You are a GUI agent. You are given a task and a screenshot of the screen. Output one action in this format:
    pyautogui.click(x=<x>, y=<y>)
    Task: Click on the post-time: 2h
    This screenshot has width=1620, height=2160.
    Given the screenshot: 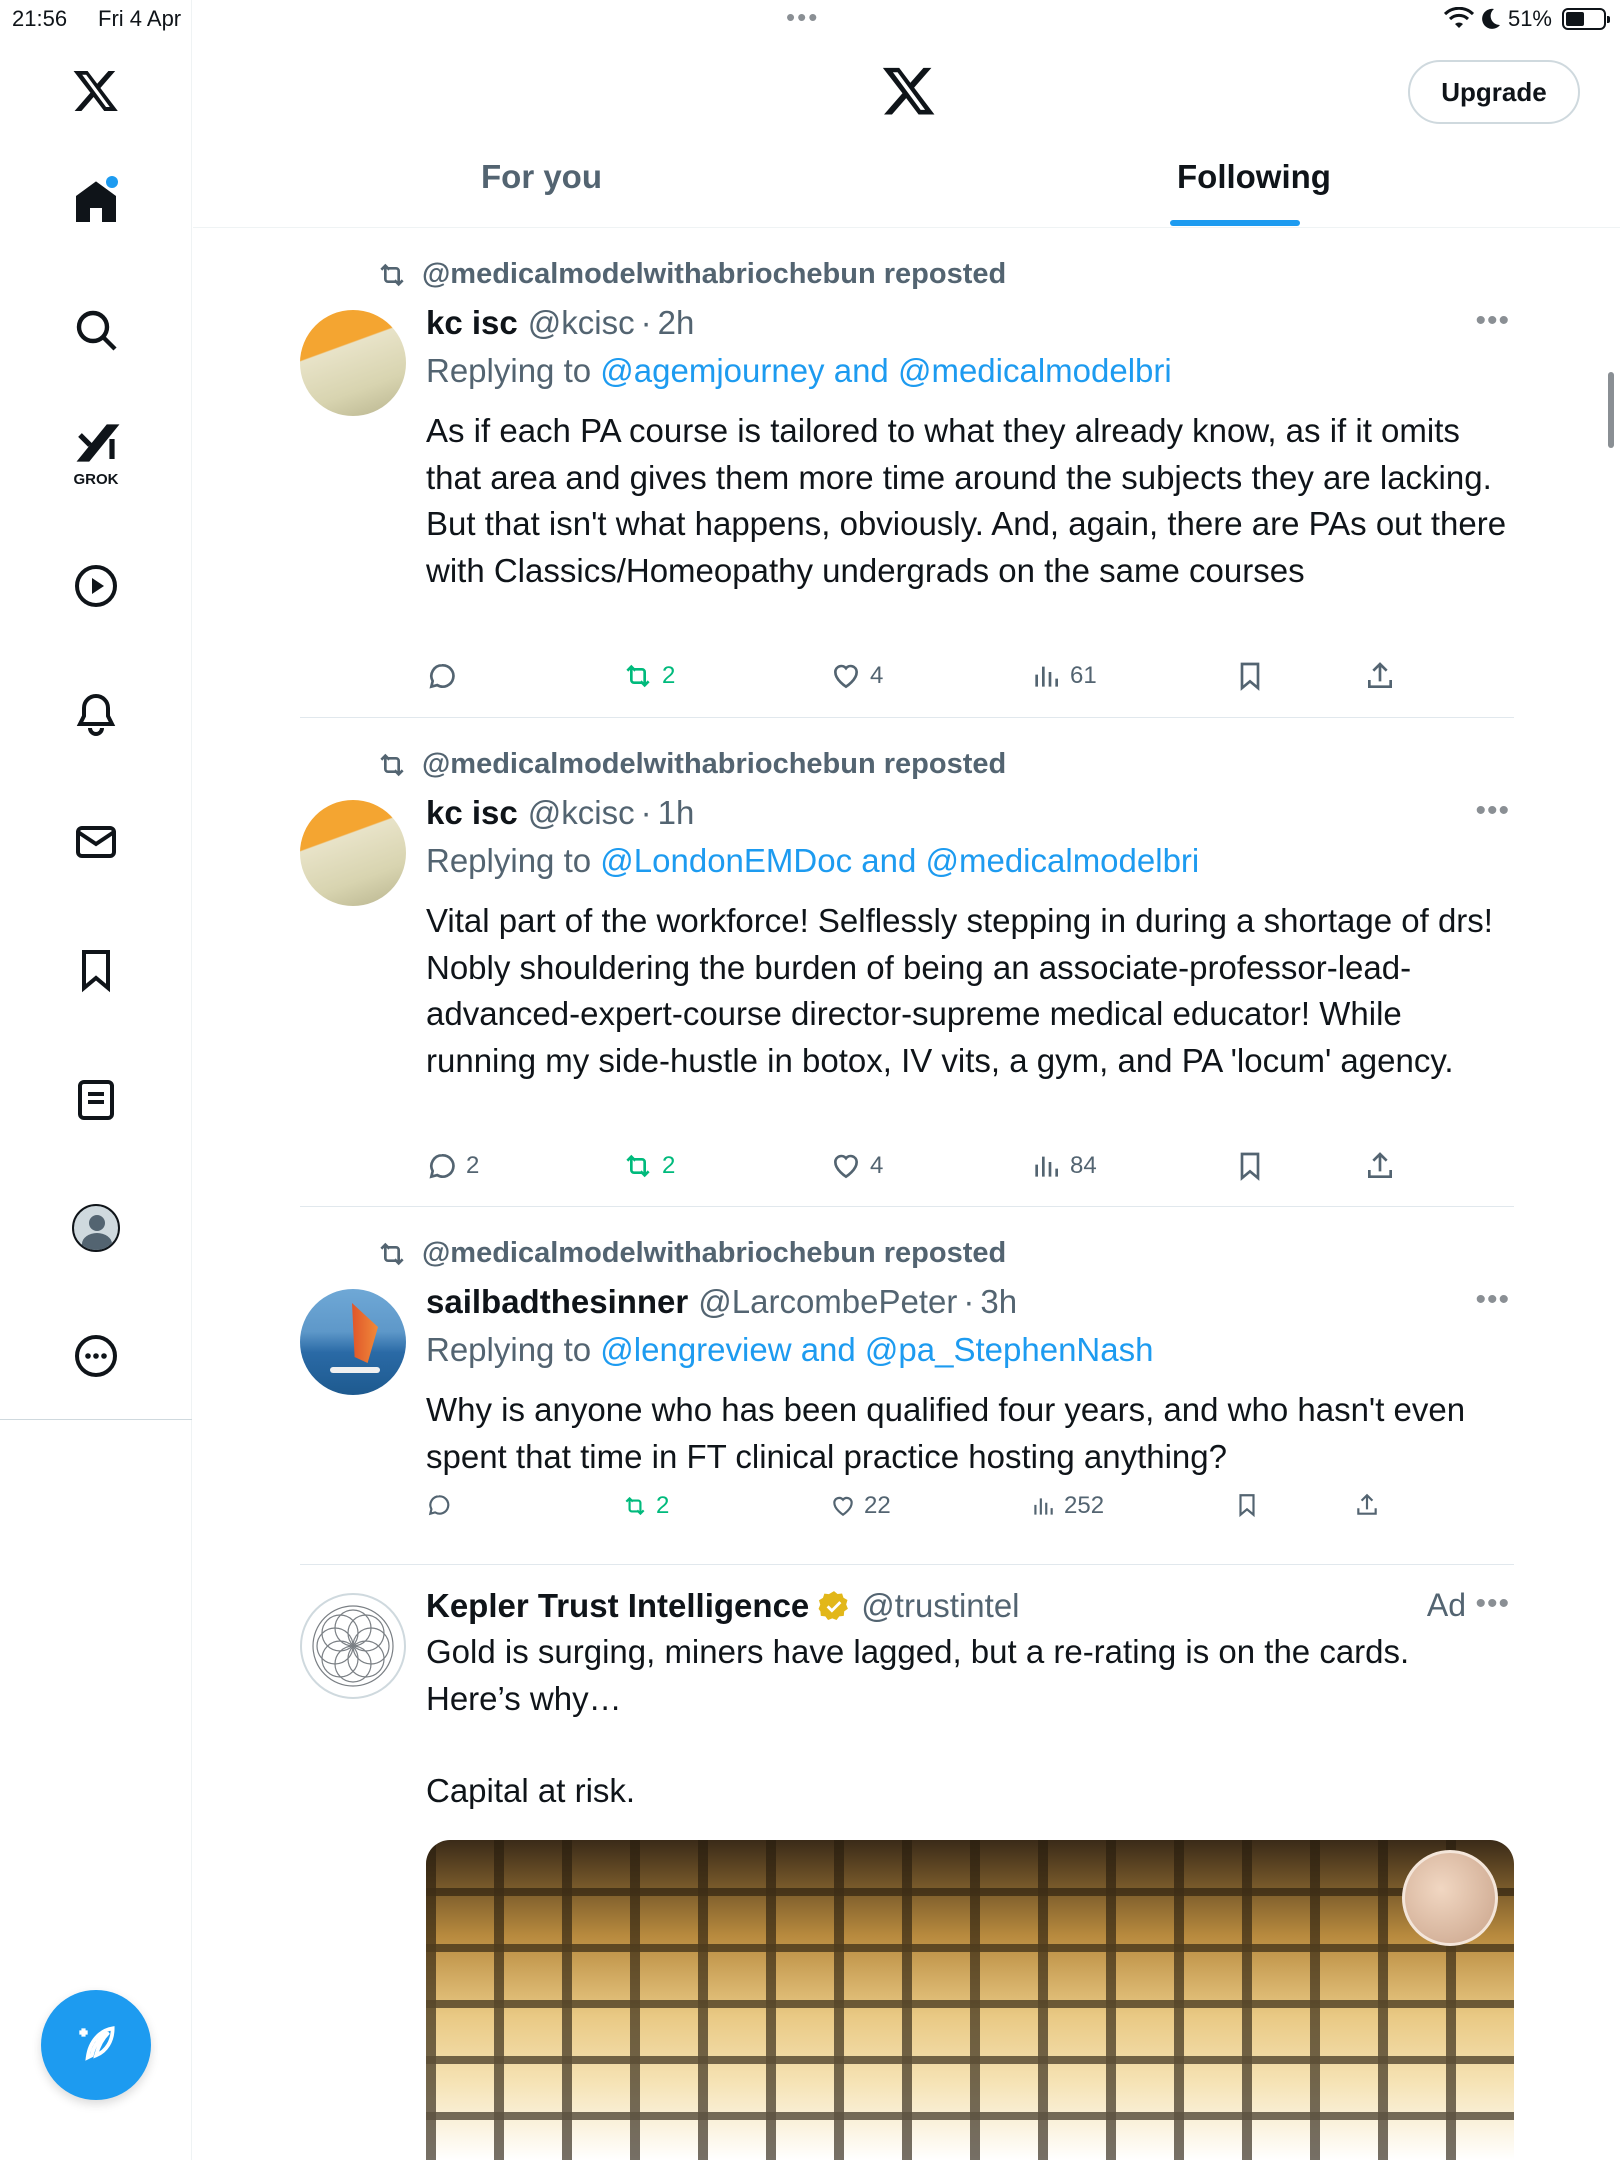 What is the action you would take?
    pyautogui.click(x=676, y=323)
    